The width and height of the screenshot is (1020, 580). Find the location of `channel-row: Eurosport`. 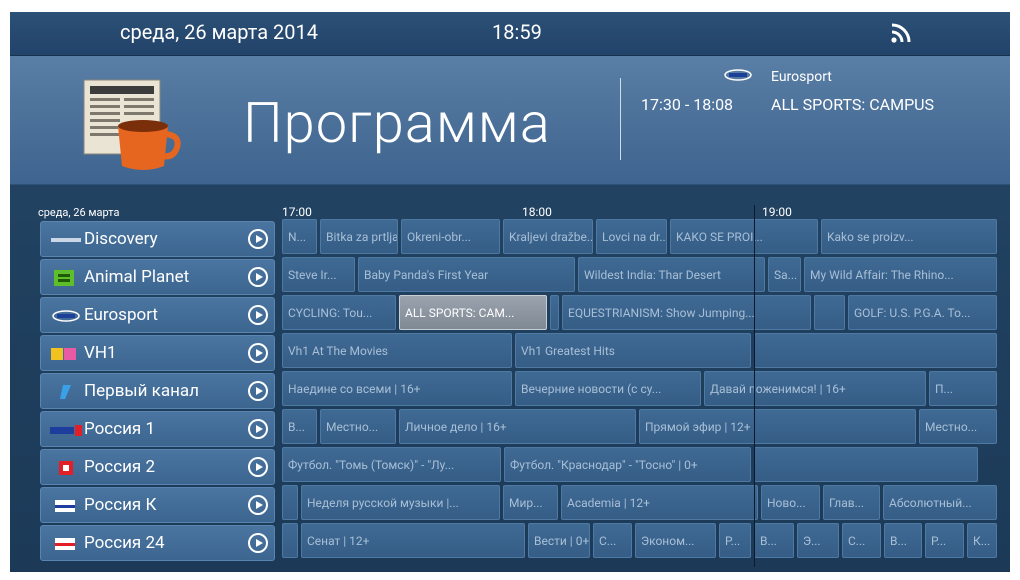

channel-row: Eurosport is located at coordinates (157, 315).